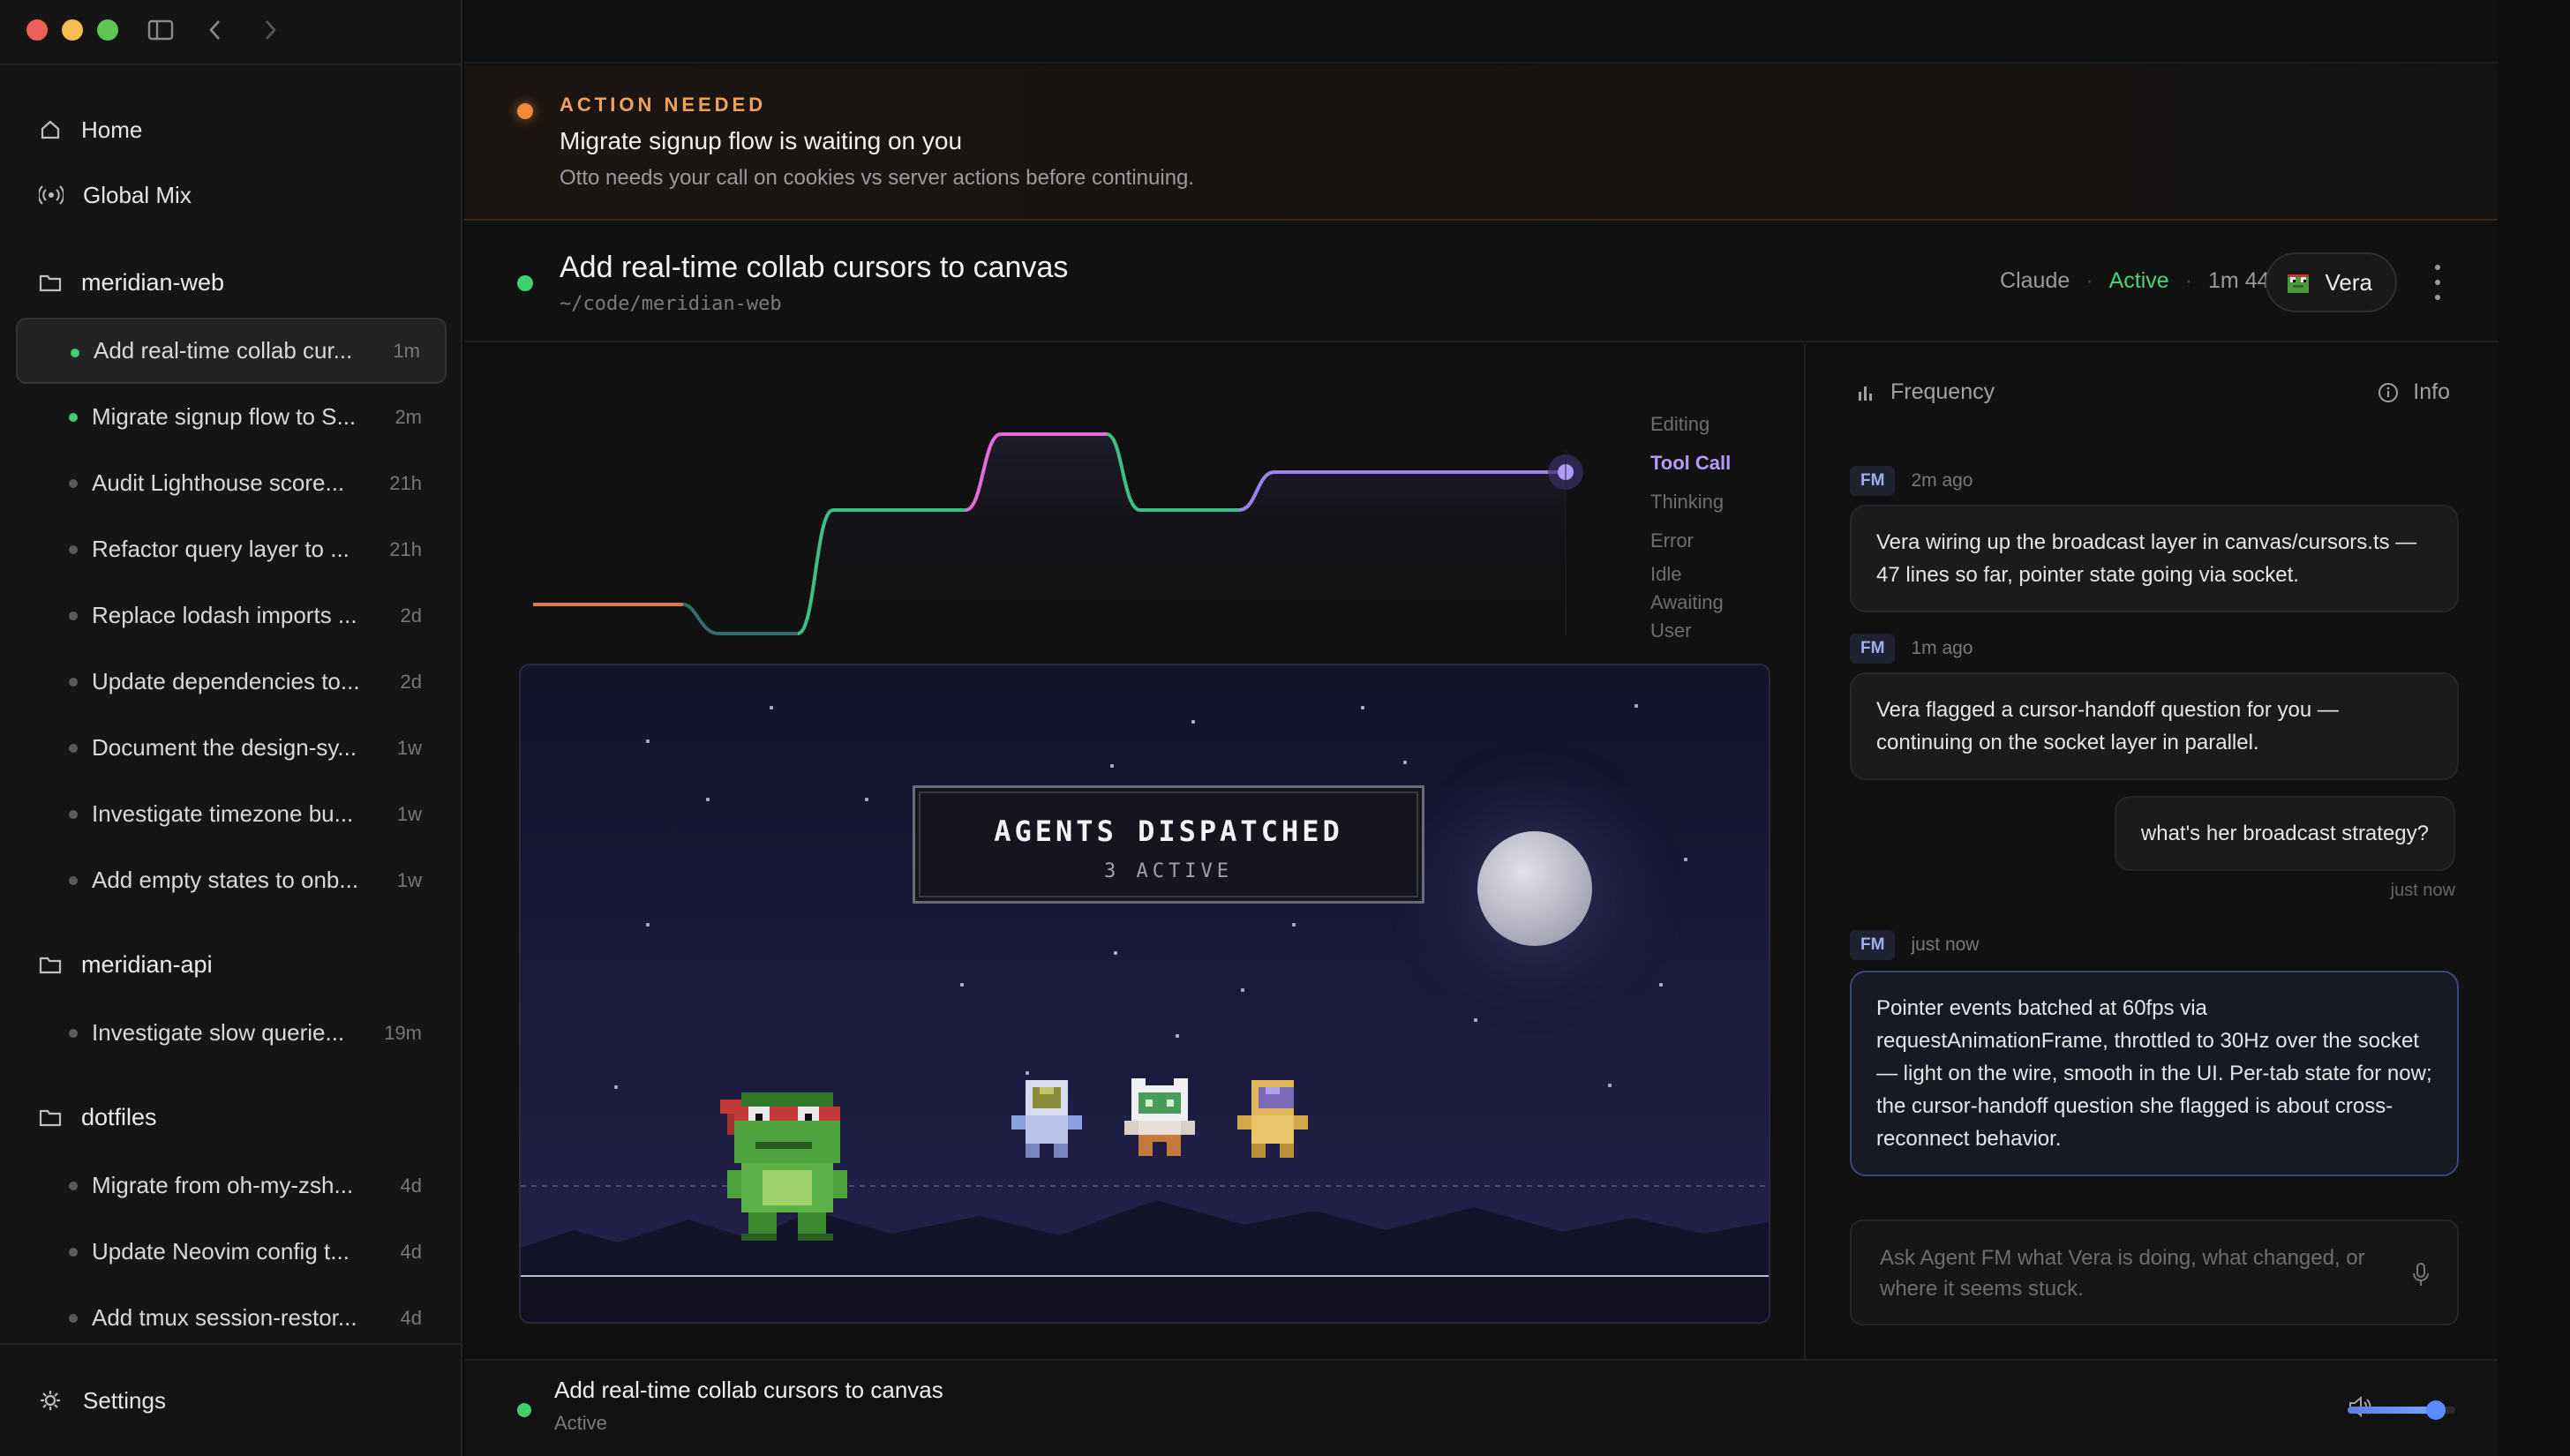 The width and height of the screenshot is (2570, 1456). What do you see at coordinates (1873, 481) in the screenshot?
I see `agent-fm-badge: FM` at bounding box center [1873, 481].